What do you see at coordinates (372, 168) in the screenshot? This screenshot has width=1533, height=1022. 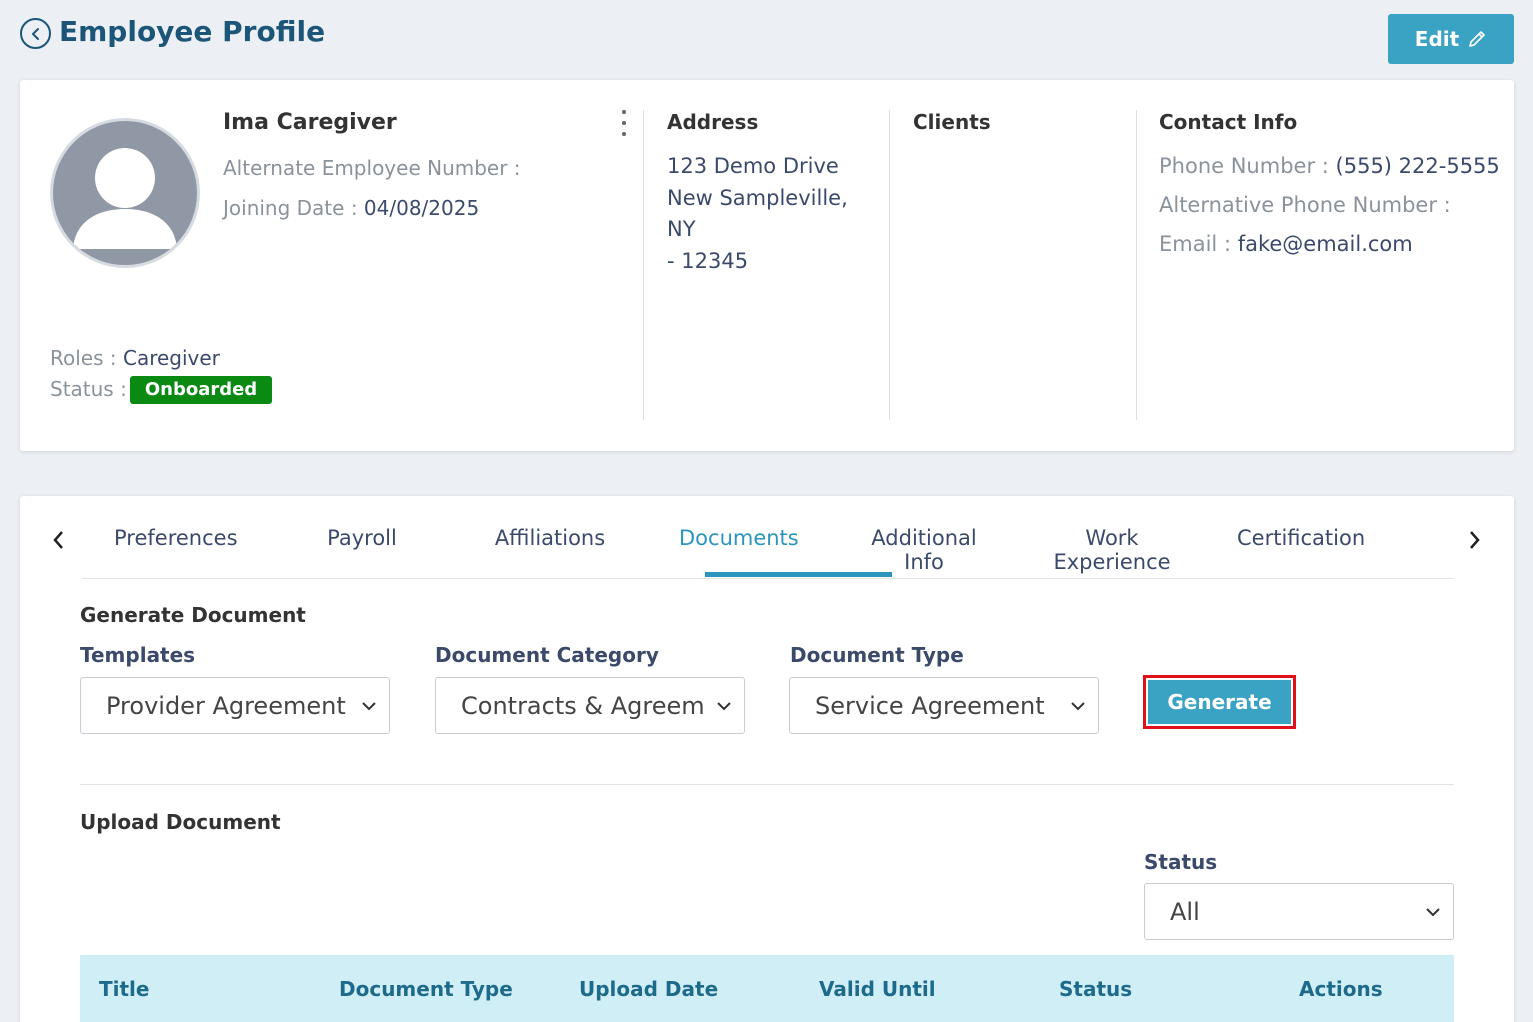 I see `alt-employee-number: Alternate Employee Number :` at bounding box center [372, 168].